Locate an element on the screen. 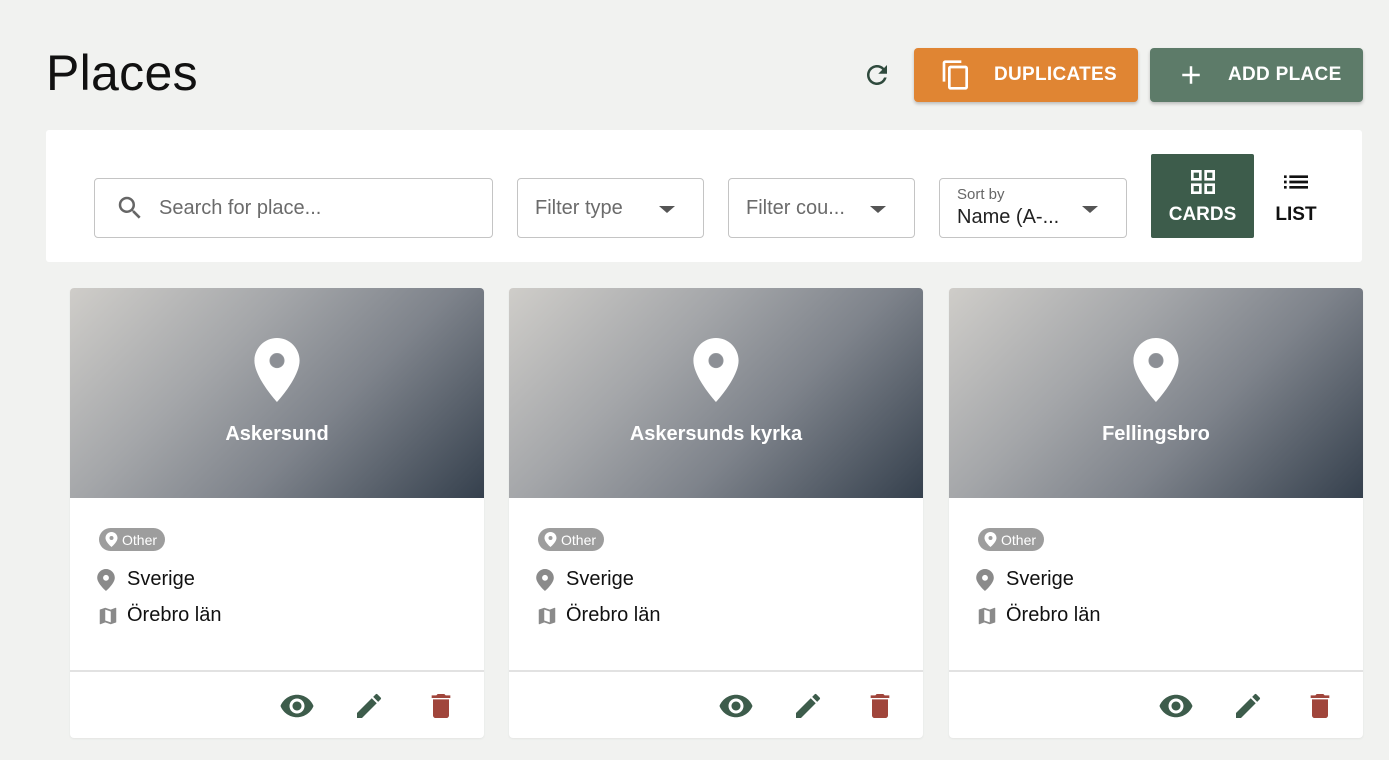 The image size is (1389, 760). add-place-button: ADD PLACE is located at coordinates (1256, 75).